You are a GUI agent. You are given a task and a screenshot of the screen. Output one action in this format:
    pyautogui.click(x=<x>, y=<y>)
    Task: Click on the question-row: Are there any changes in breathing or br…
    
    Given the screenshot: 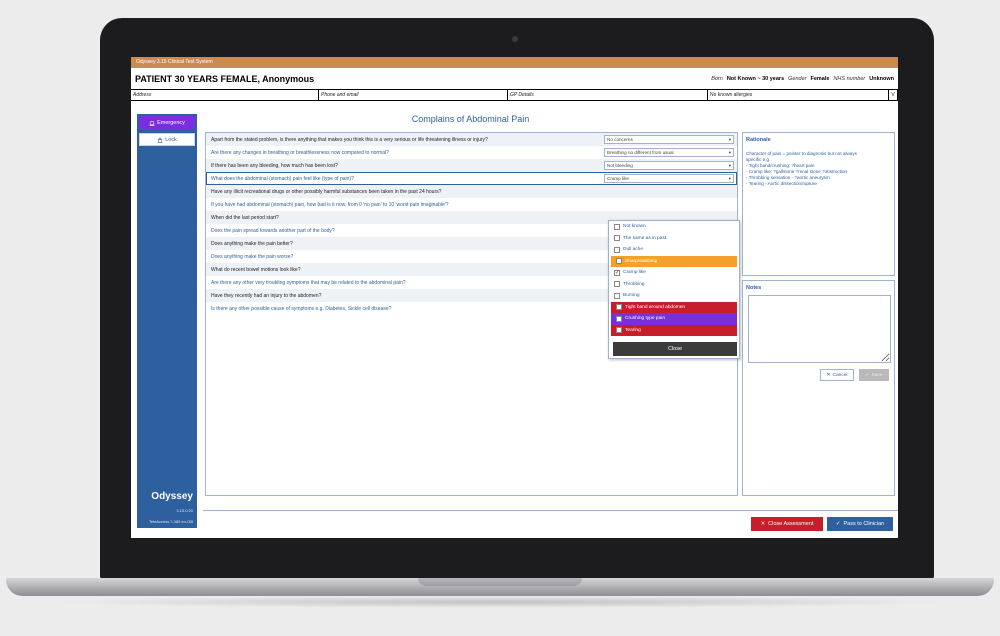 What is the action you would take?
    pyautogui.click(x=471, y=152)
    